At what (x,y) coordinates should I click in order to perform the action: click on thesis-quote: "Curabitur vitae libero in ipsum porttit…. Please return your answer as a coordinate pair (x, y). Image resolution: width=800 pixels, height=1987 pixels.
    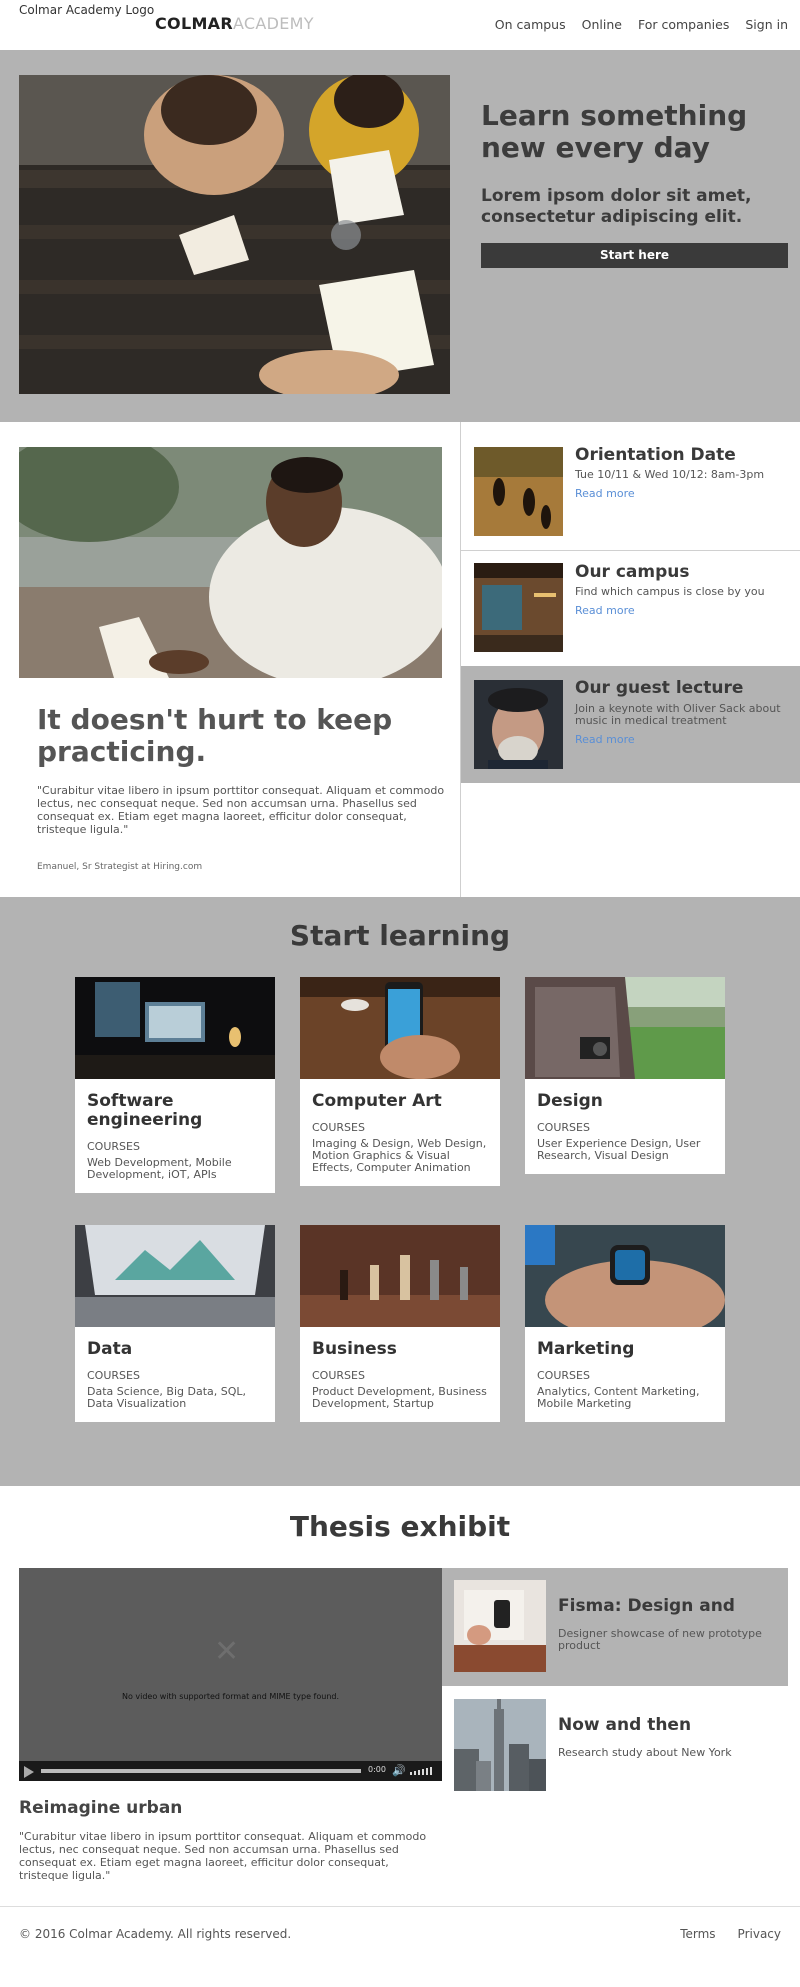
    Looking at the image, I should click on (223, 1856).